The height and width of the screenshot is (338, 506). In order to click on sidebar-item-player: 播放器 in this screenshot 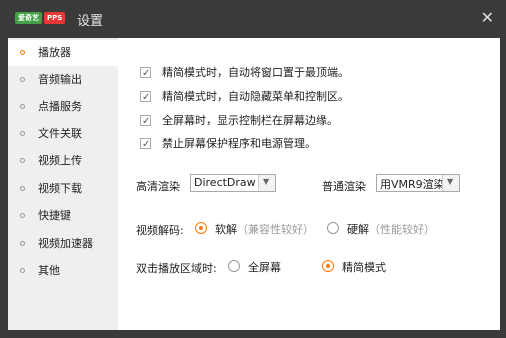, I will do `click(63, 53)`.